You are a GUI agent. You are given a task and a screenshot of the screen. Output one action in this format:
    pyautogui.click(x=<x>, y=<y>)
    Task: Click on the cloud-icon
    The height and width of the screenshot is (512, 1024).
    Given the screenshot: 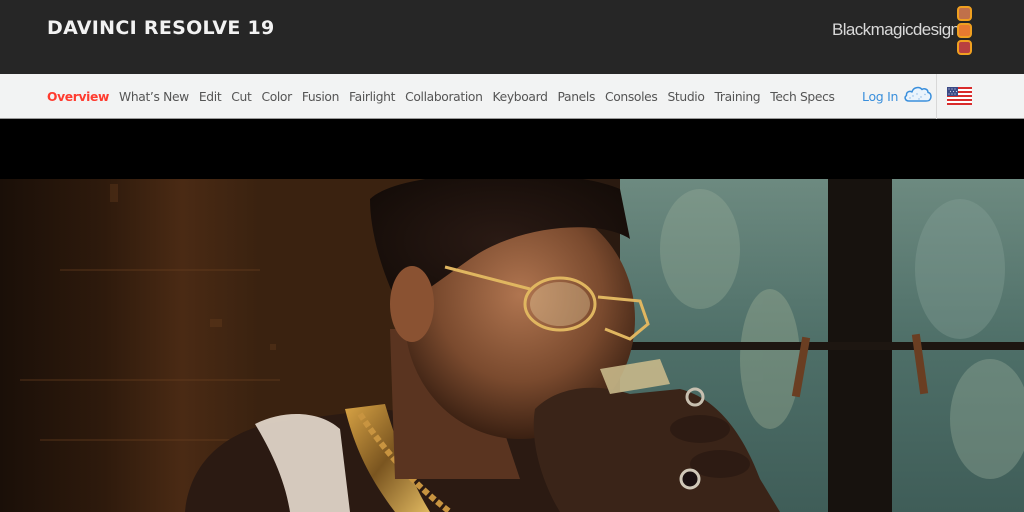 What is the action you would take?
    pyautogui.click(x=918, y=96)
    